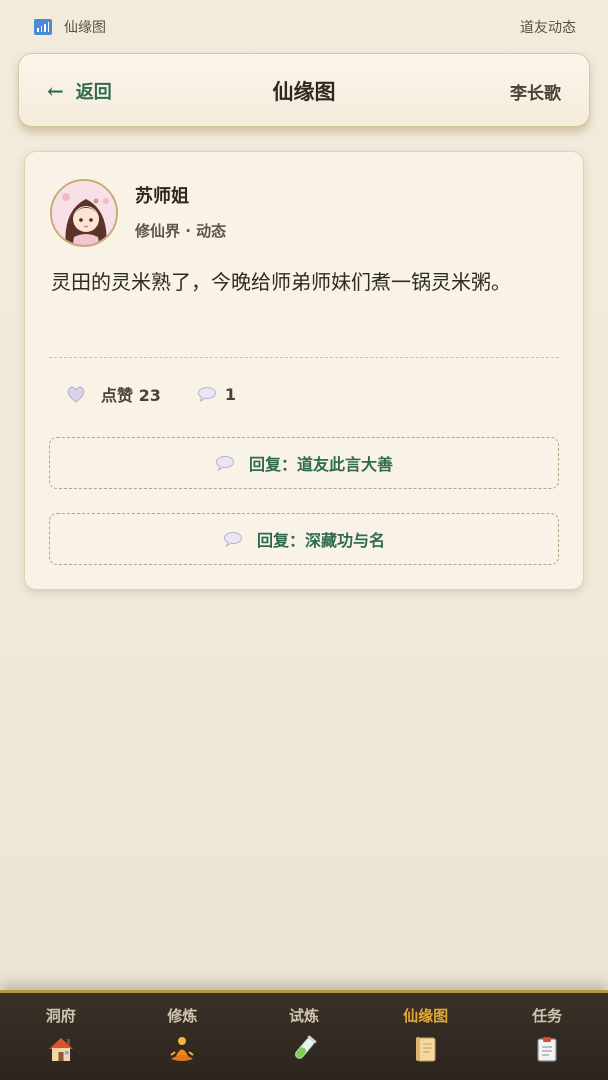 The height and width of the screenshot is (1080, 608). Describe the element at coordinates (84, 213) in the screenshot. I see `avatar` at that location.